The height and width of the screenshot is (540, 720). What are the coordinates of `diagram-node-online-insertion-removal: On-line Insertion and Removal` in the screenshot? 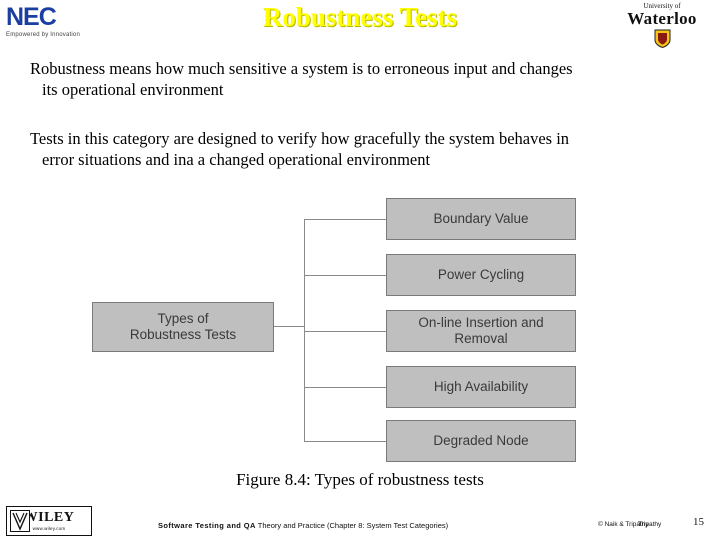 It's located at (481, 331).